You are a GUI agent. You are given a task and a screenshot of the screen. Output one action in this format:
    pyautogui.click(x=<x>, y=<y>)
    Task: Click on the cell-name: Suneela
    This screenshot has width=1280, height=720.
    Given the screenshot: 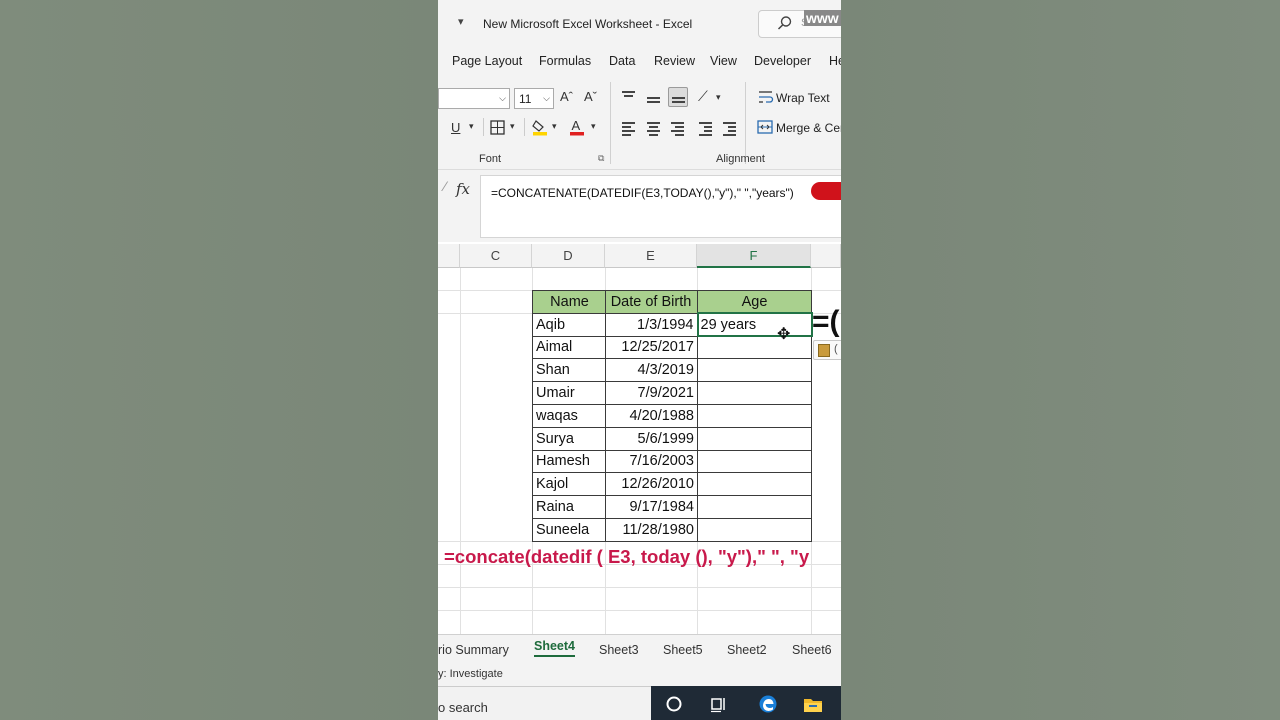 What is the action you would take?
    pyautogui.click(x=569, y=529)
    